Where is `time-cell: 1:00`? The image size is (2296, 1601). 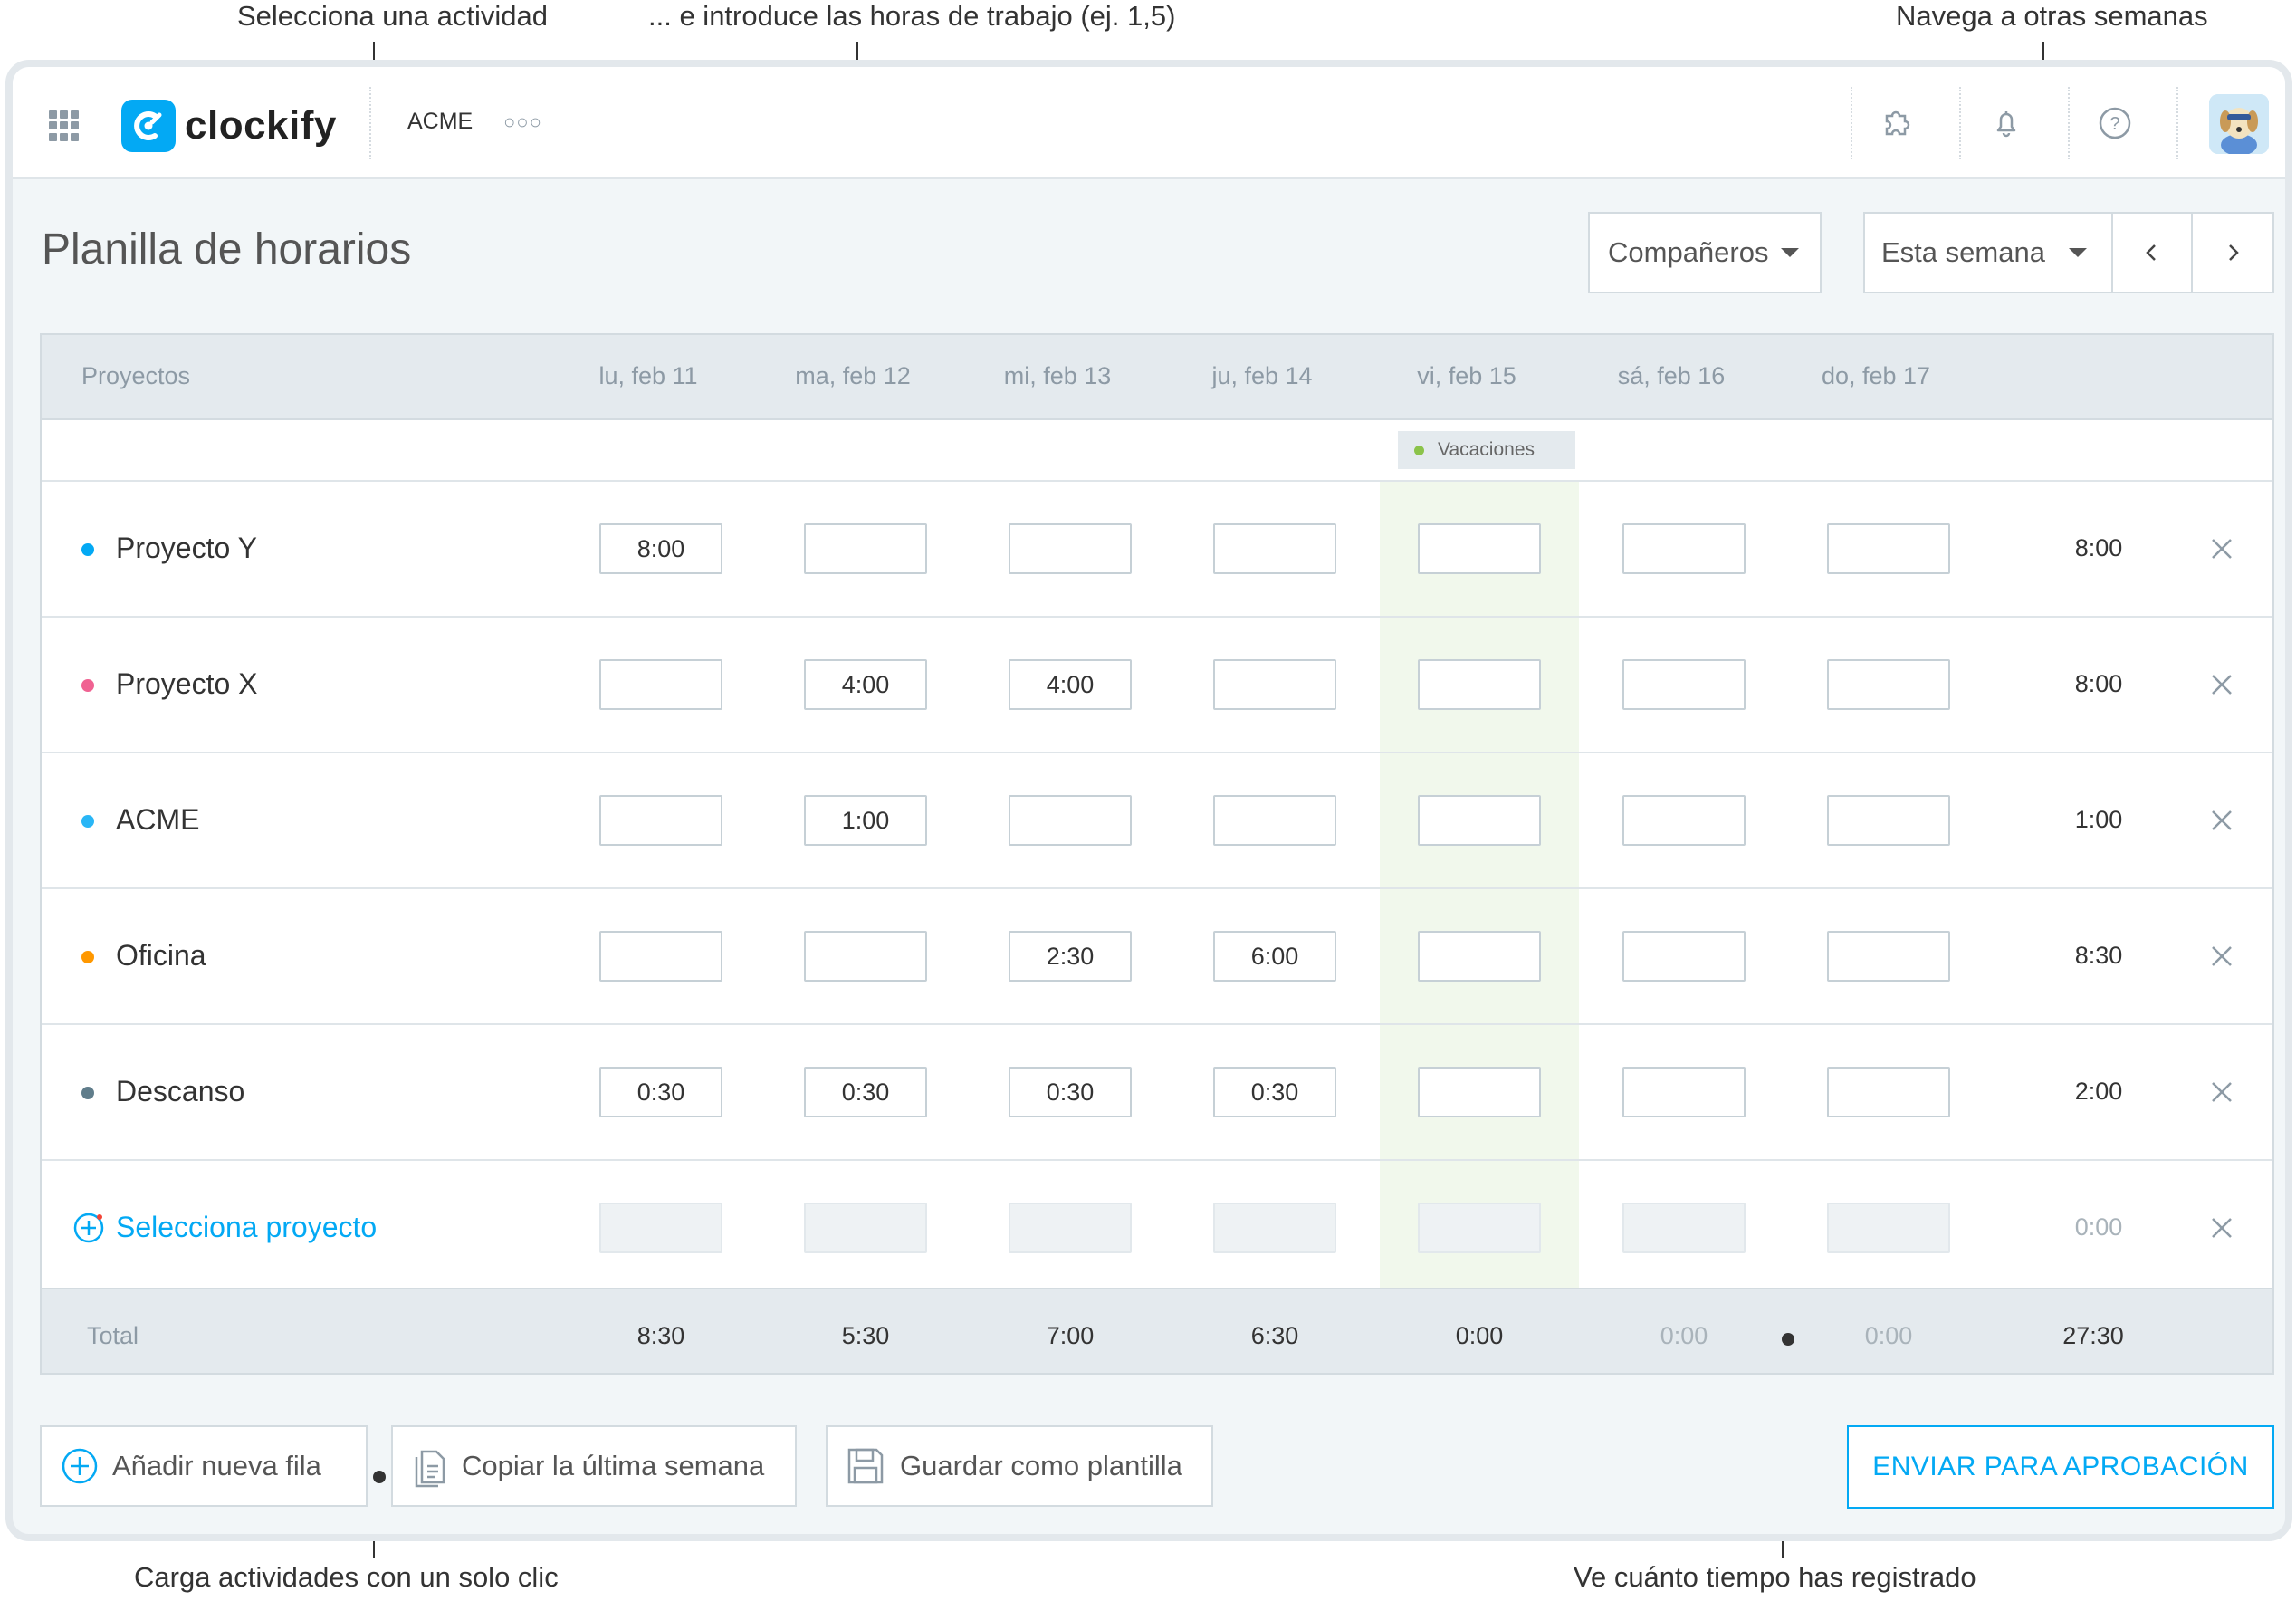 time-cell: 1:00 is located at coordinates (866, 820).